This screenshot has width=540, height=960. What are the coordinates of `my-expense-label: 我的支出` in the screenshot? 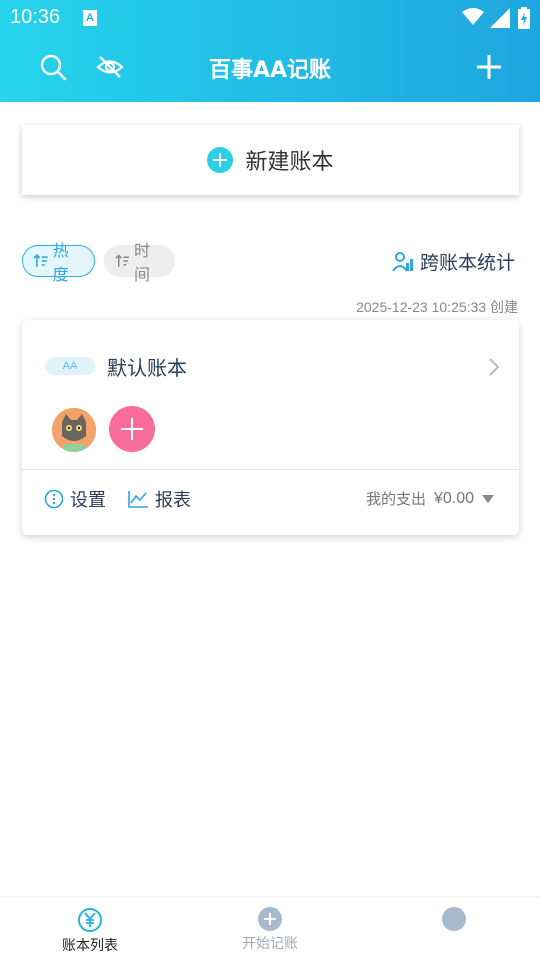 It's located at (396, 499).